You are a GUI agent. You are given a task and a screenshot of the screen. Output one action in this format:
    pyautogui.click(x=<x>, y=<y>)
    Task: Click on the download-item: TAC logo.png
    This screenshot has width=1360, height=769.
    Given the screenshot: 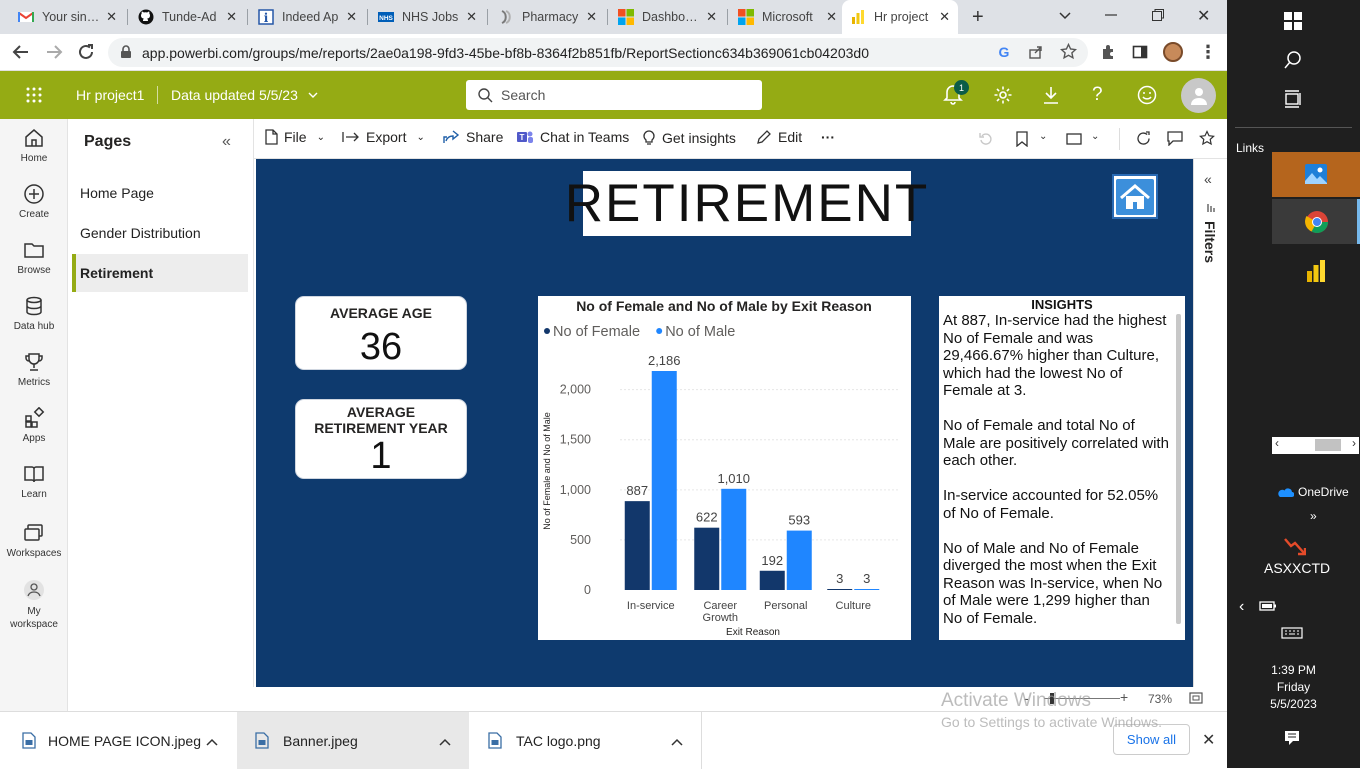 What is the action you would take?
    pyautogui.click(x=586, y=740)
    